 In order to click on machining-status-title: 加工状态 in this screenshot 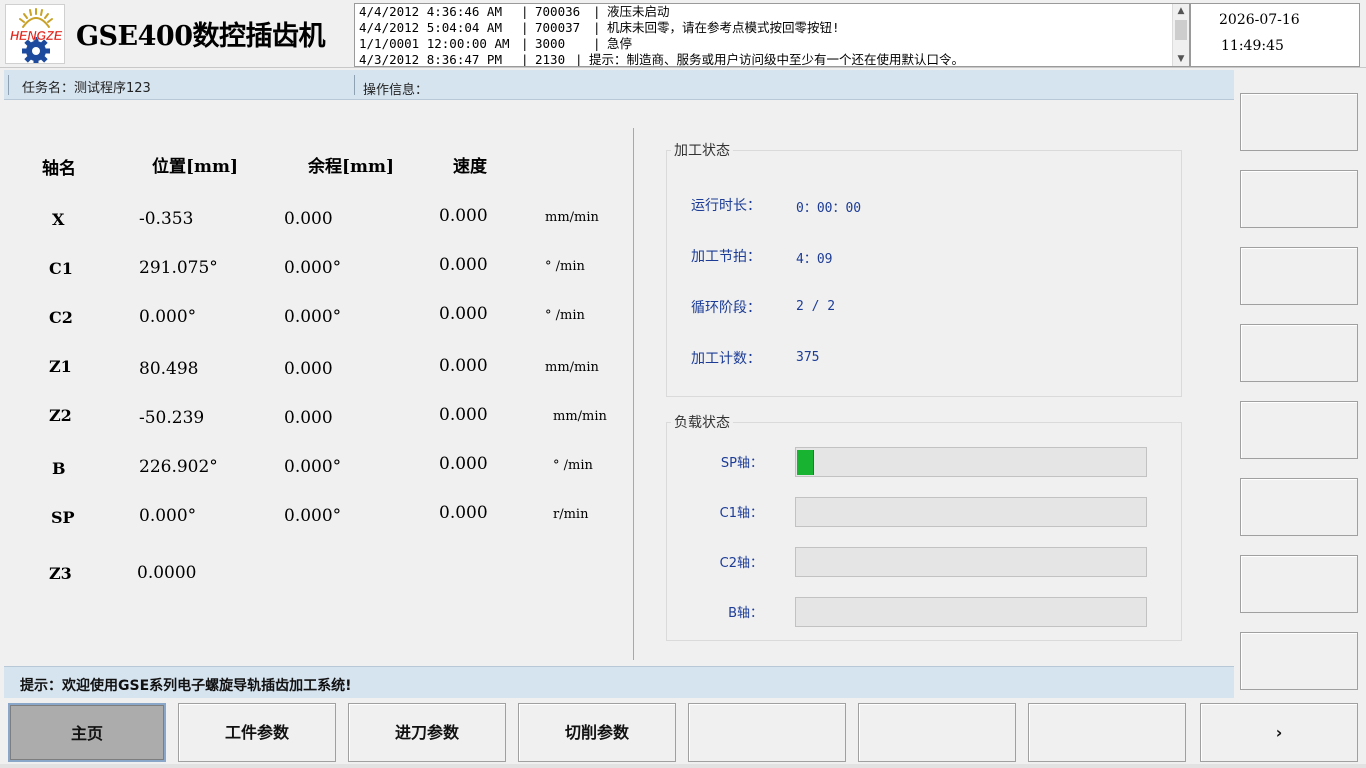, I will do `click(702, 150)`.